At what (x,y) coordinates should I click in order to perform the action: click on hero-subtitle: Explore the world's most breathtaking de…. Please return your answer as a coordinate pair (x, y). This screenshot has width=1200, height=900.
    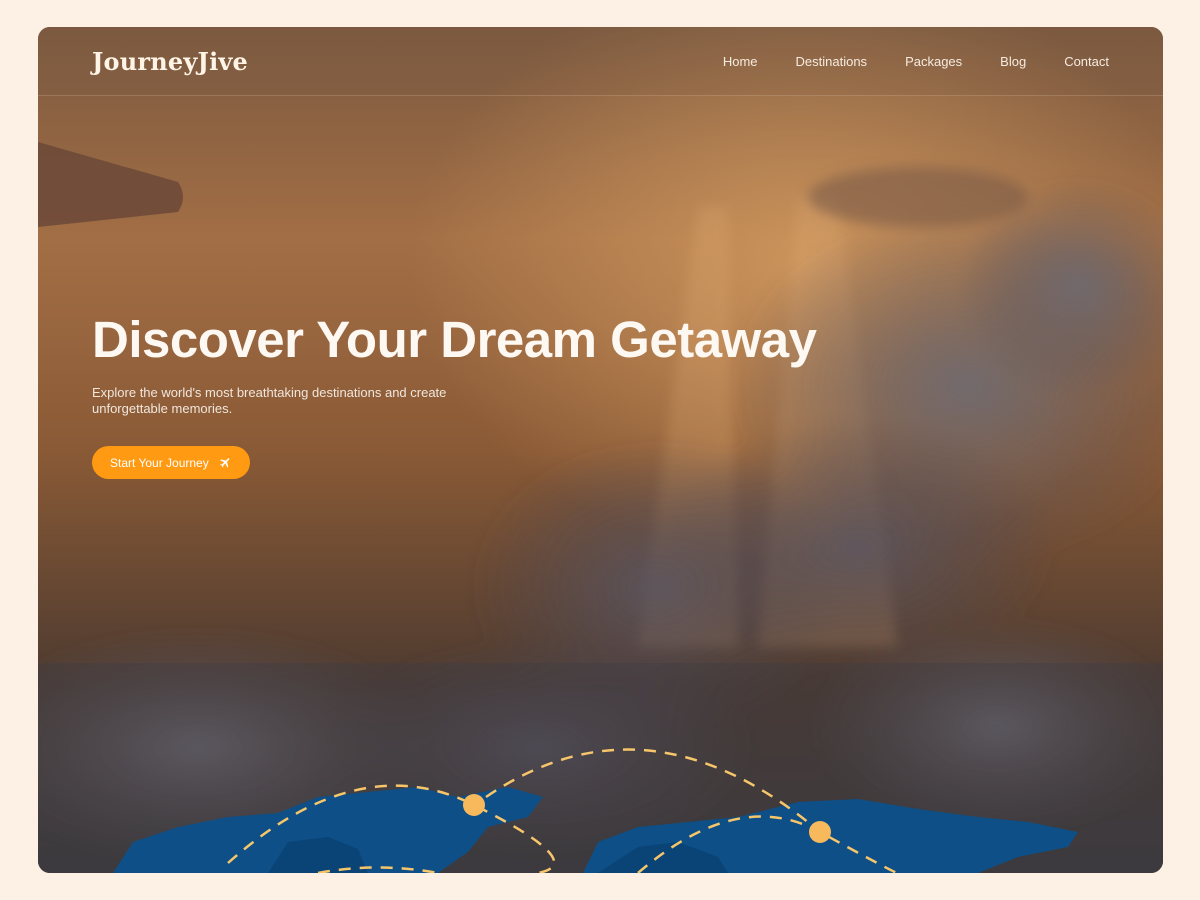
    Looking at the image, I should click on (269, 400).